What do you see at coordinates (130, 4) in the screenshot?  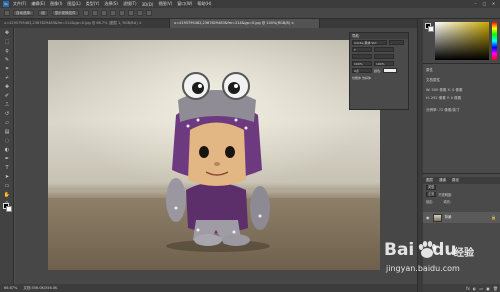 I see `menu-filter: 滤镜(T)` at bounding box center [130, 4].